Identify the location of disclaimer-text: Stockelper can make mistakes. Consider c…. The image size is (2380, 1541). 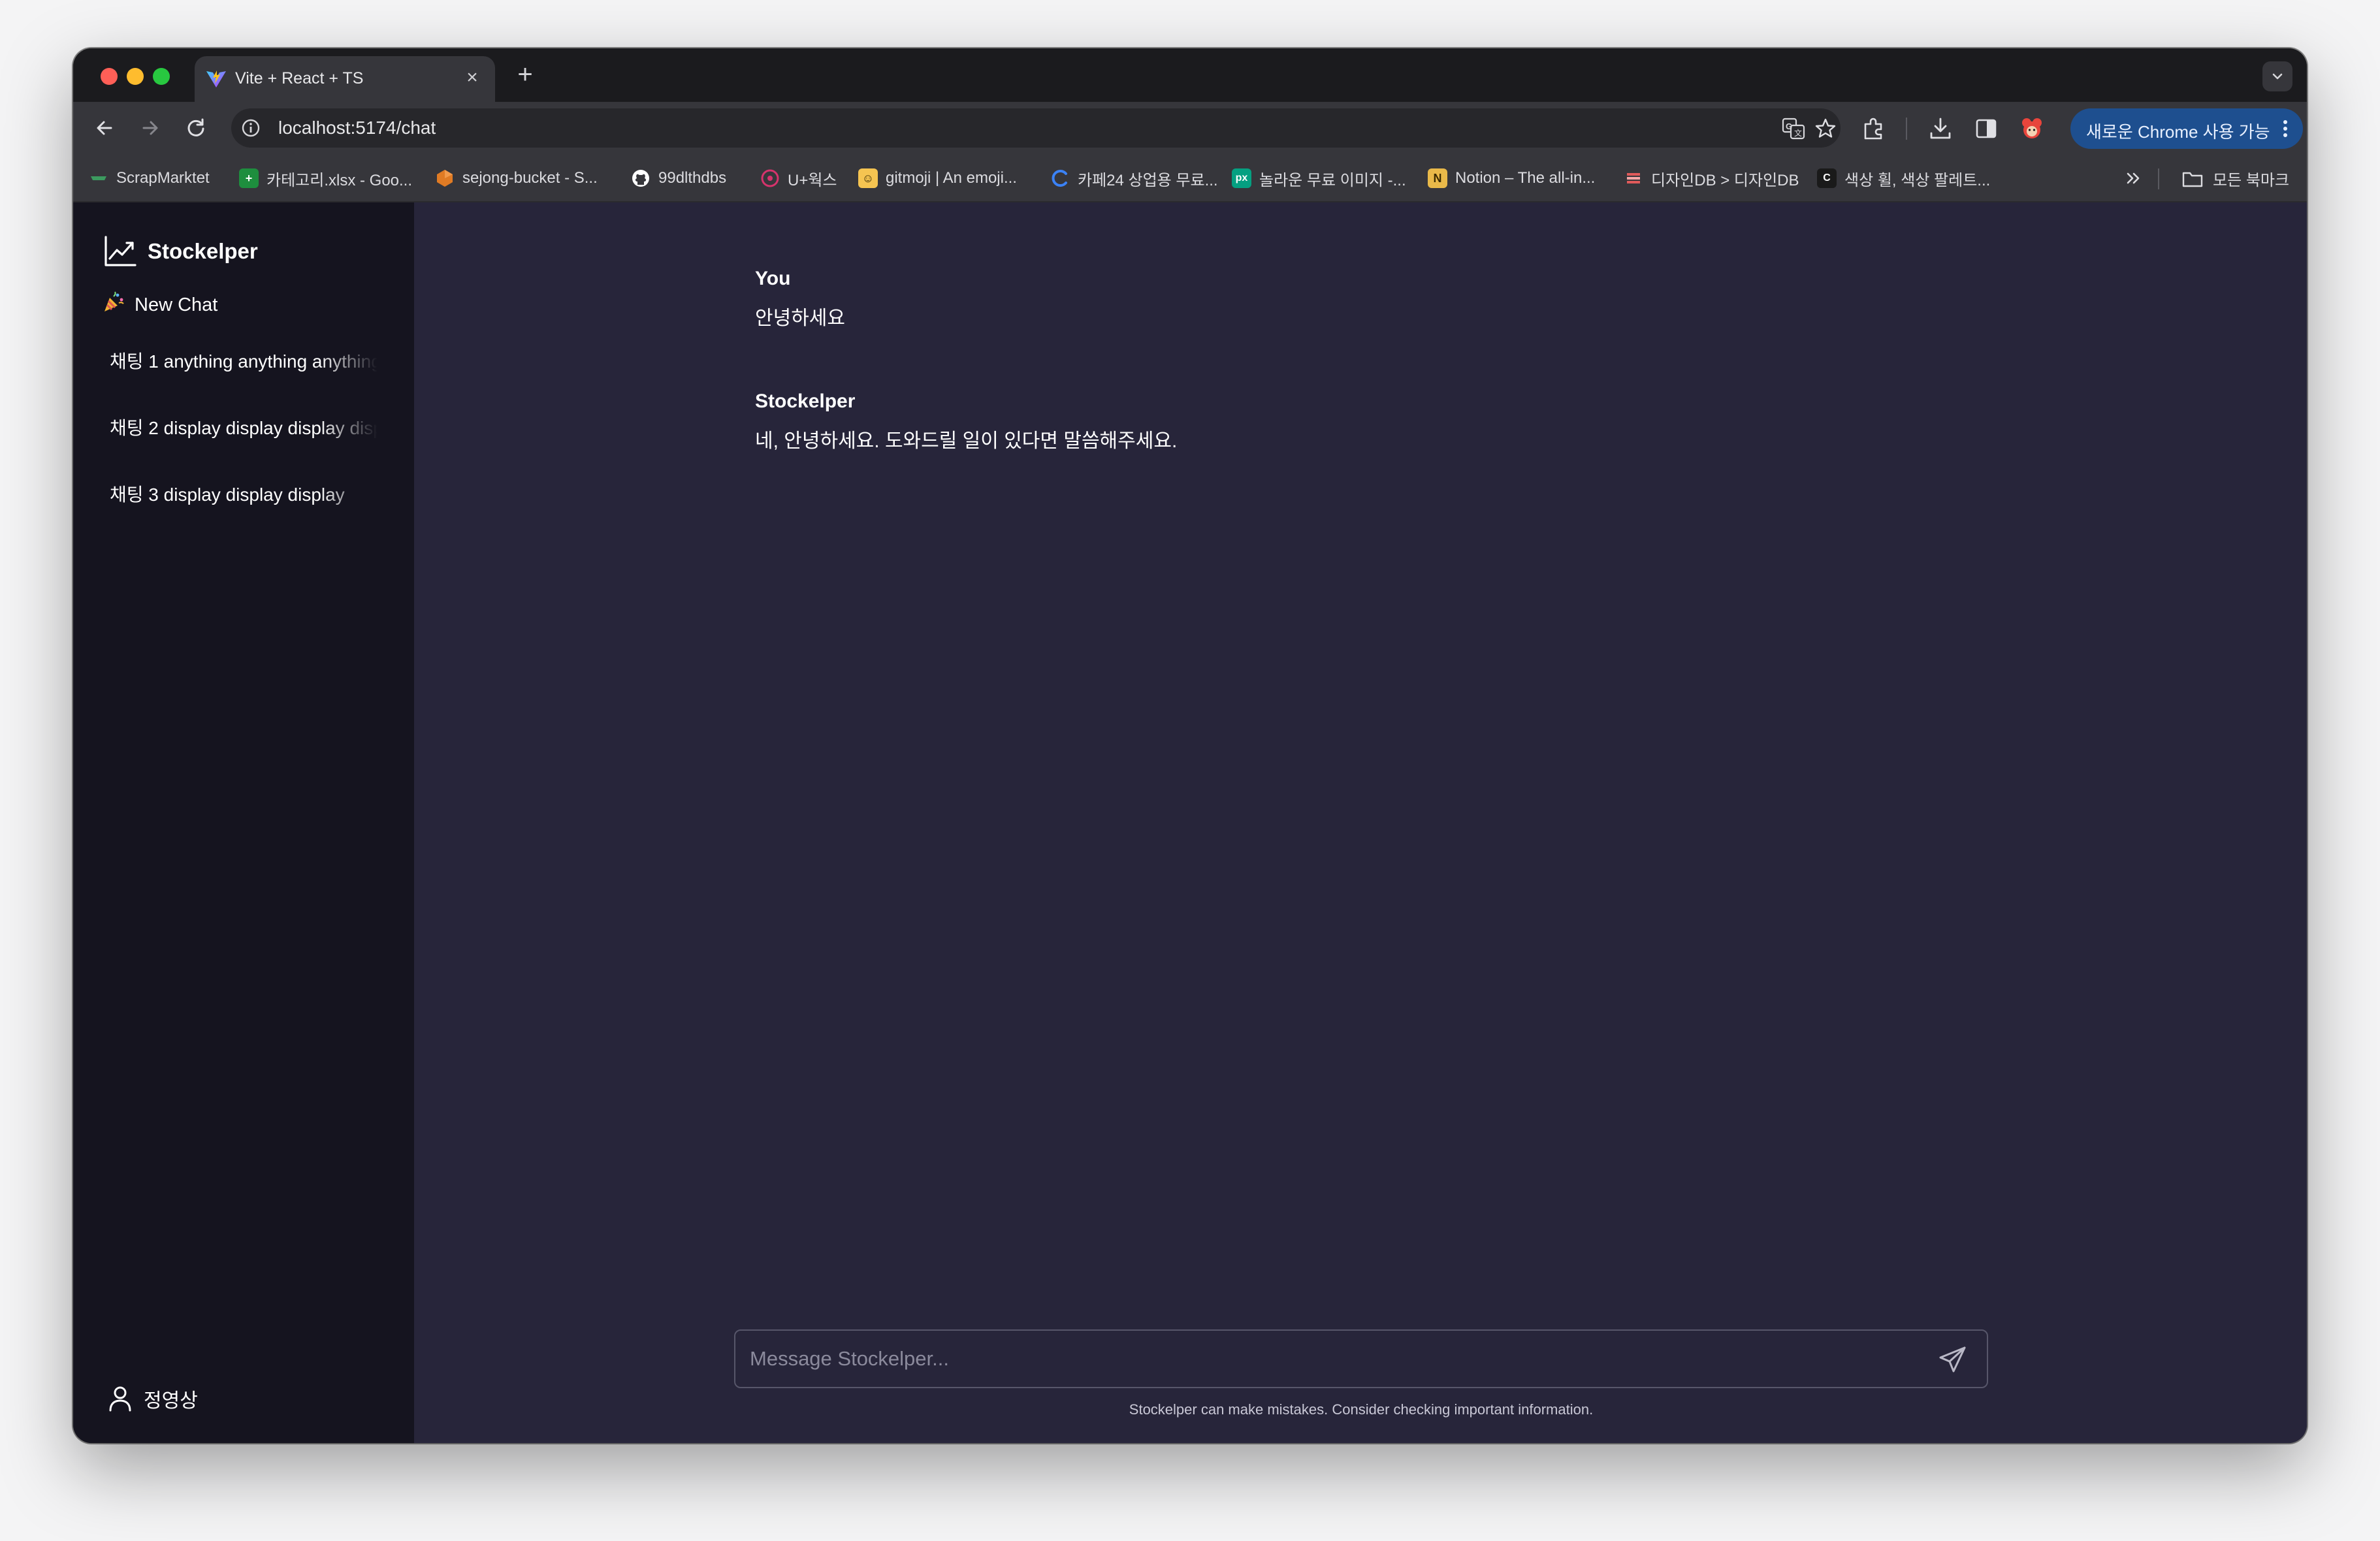
(1361, 1409).